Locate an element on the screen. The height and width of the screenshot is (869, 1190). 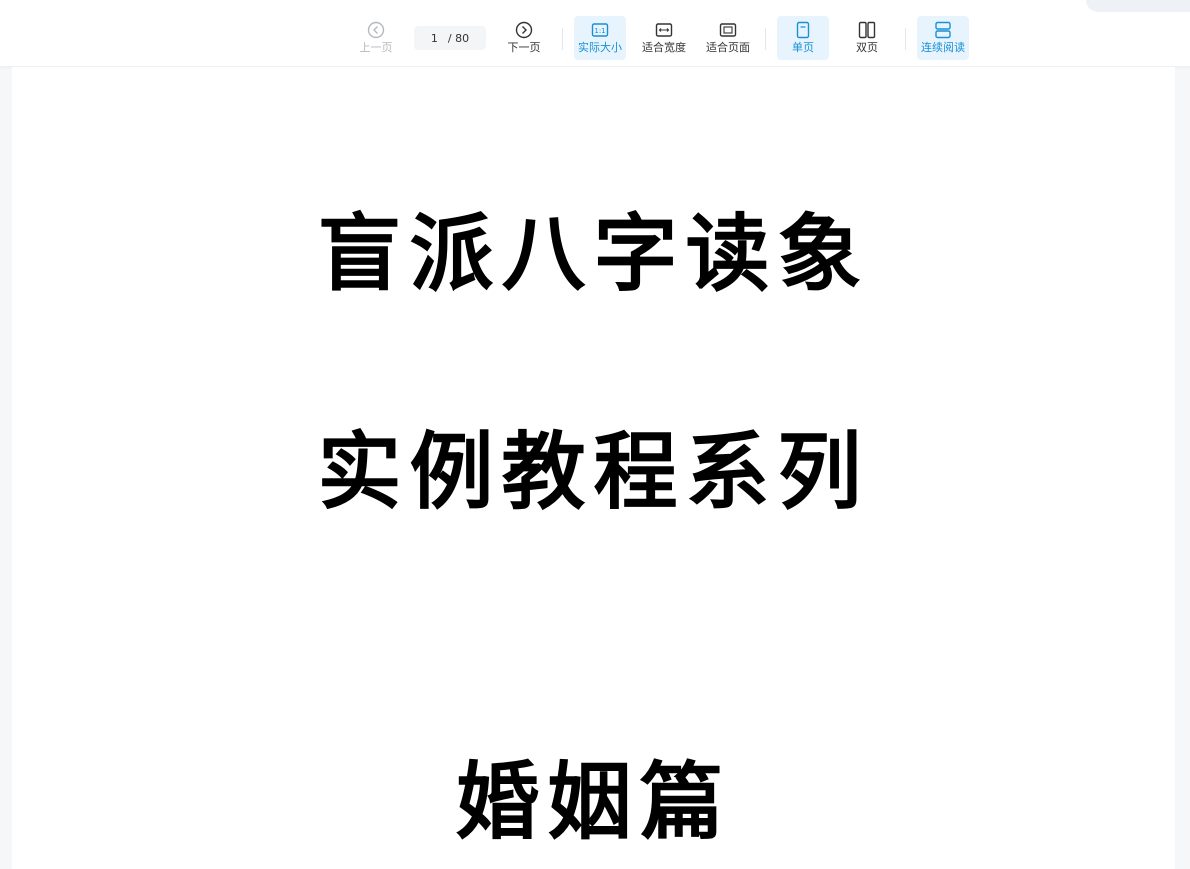
page-total: / 80 is located at coordinates (458, 38).